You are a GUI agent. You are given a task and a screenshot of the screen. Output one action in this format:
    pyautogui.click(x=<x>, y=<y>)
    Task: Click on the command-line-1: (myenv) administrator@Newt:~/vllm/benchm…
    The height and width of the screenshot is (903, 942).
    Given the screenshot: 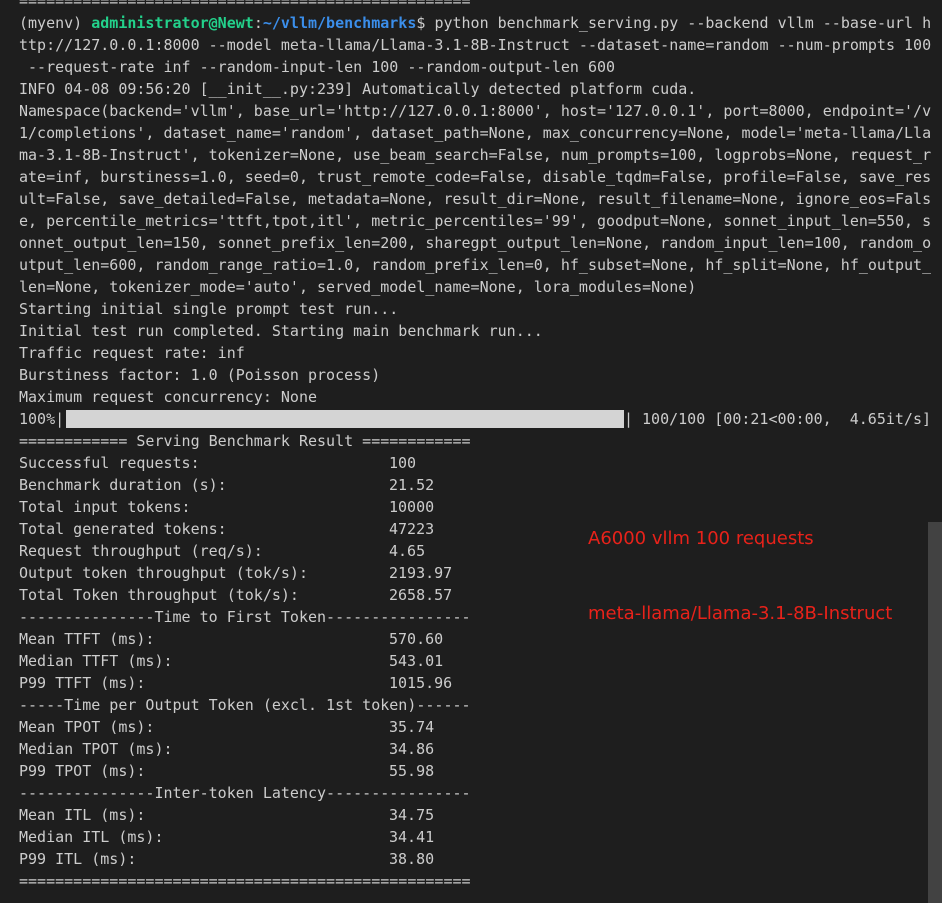 What is the action you would take?
    pyautogui.click(x=475, y=23)
    